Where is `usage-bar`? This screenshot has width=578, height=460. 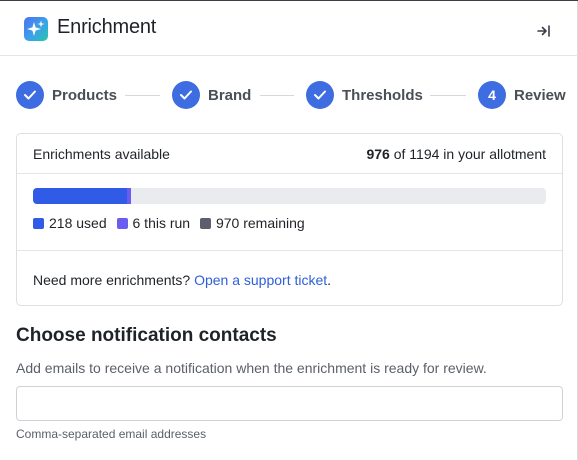
usage-bar is located at coordinates (289, 196).